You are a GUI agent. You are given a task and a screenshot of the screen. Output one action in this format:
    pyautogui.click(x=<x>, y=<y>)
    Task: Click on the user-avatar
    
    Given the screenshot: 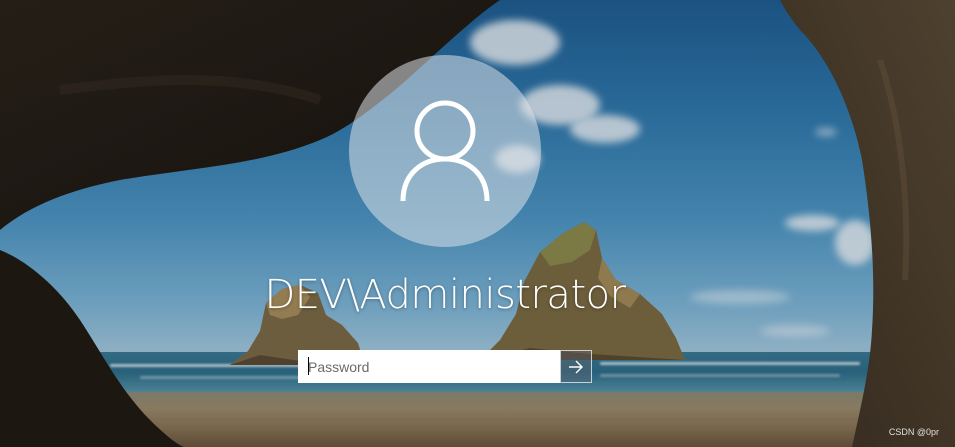 What is the action you would take?
    pyautogui.click(x=445, y=151)
    